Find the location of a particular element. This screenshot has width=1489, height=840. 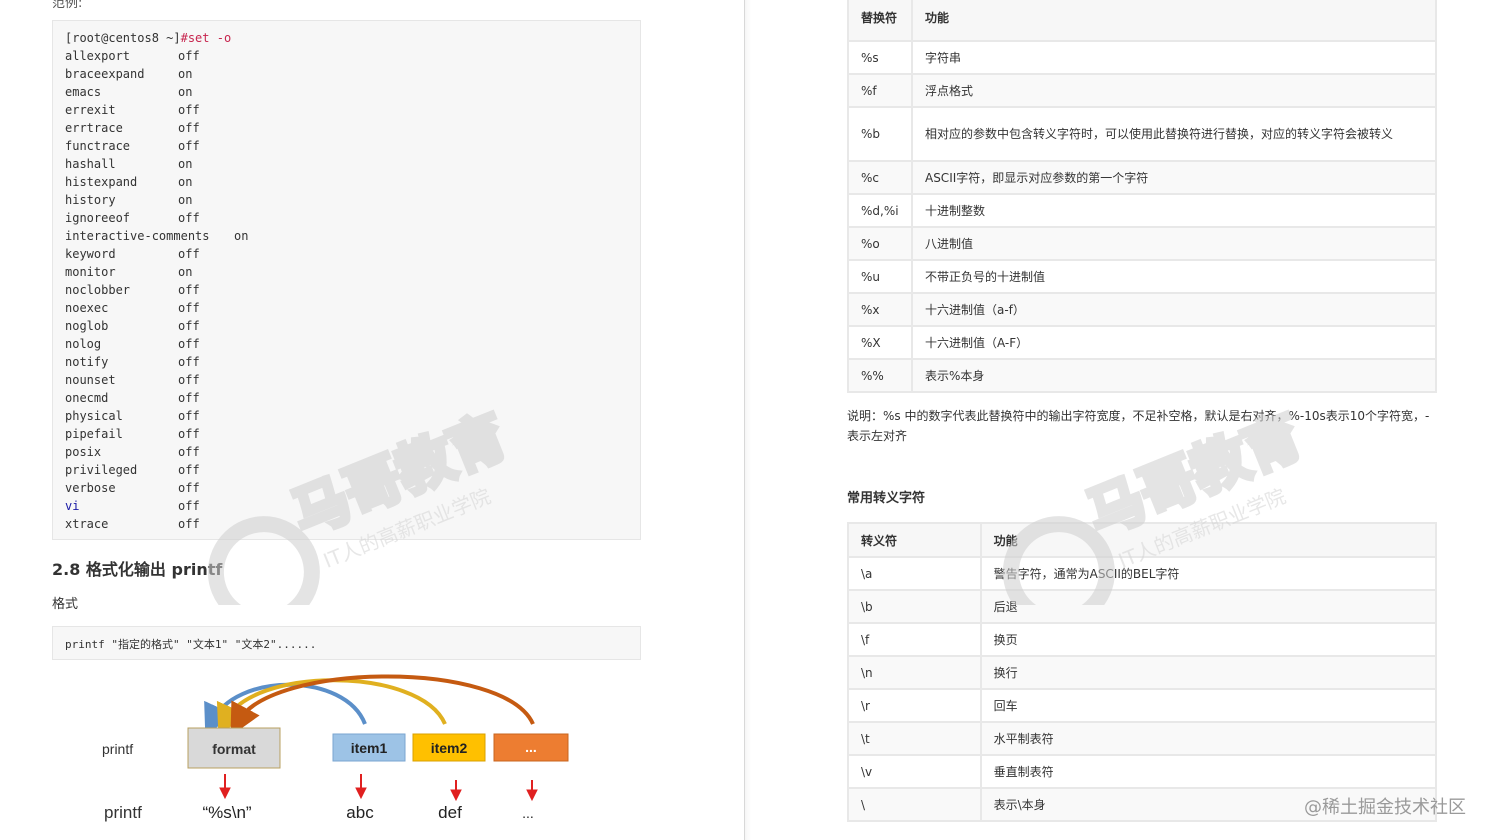

format-label: 格式 is located at coordinates (65, 604).